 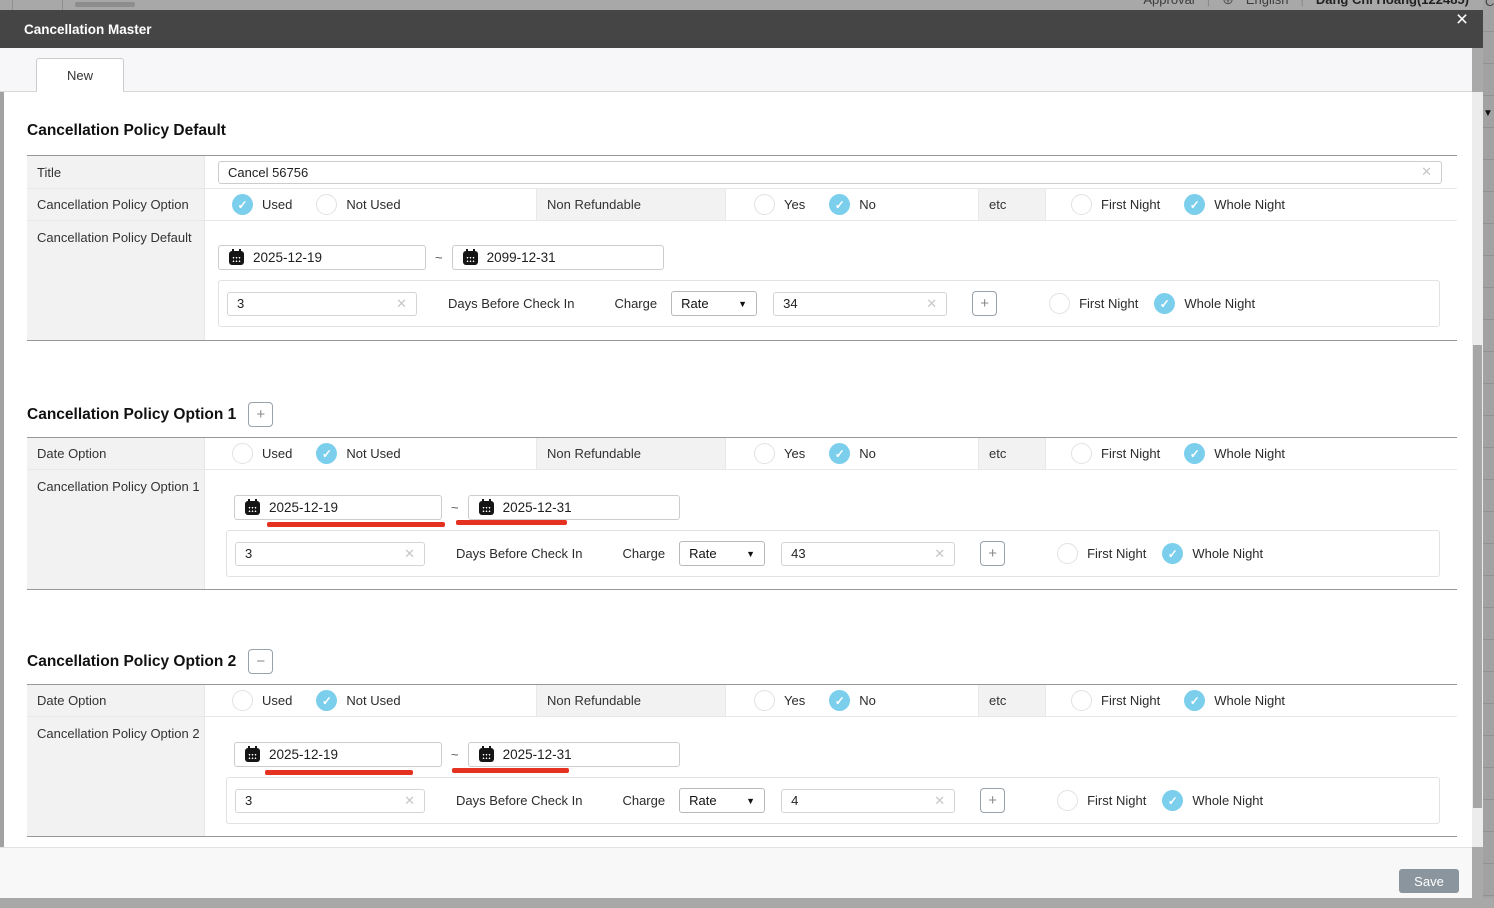 What do you see at coordinates (261, 414) in the screenshot?
I see `add-section-button: +` at bounding box center [261, 414].